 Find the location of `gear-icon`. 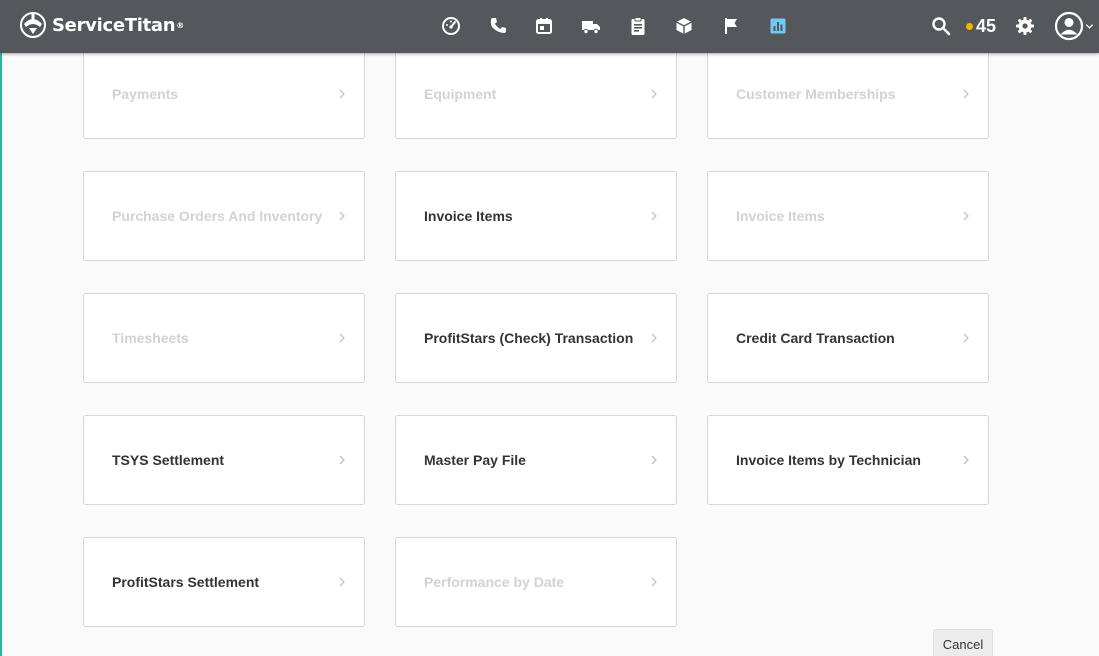

gear-icon is located at coordinates (1025, 26).